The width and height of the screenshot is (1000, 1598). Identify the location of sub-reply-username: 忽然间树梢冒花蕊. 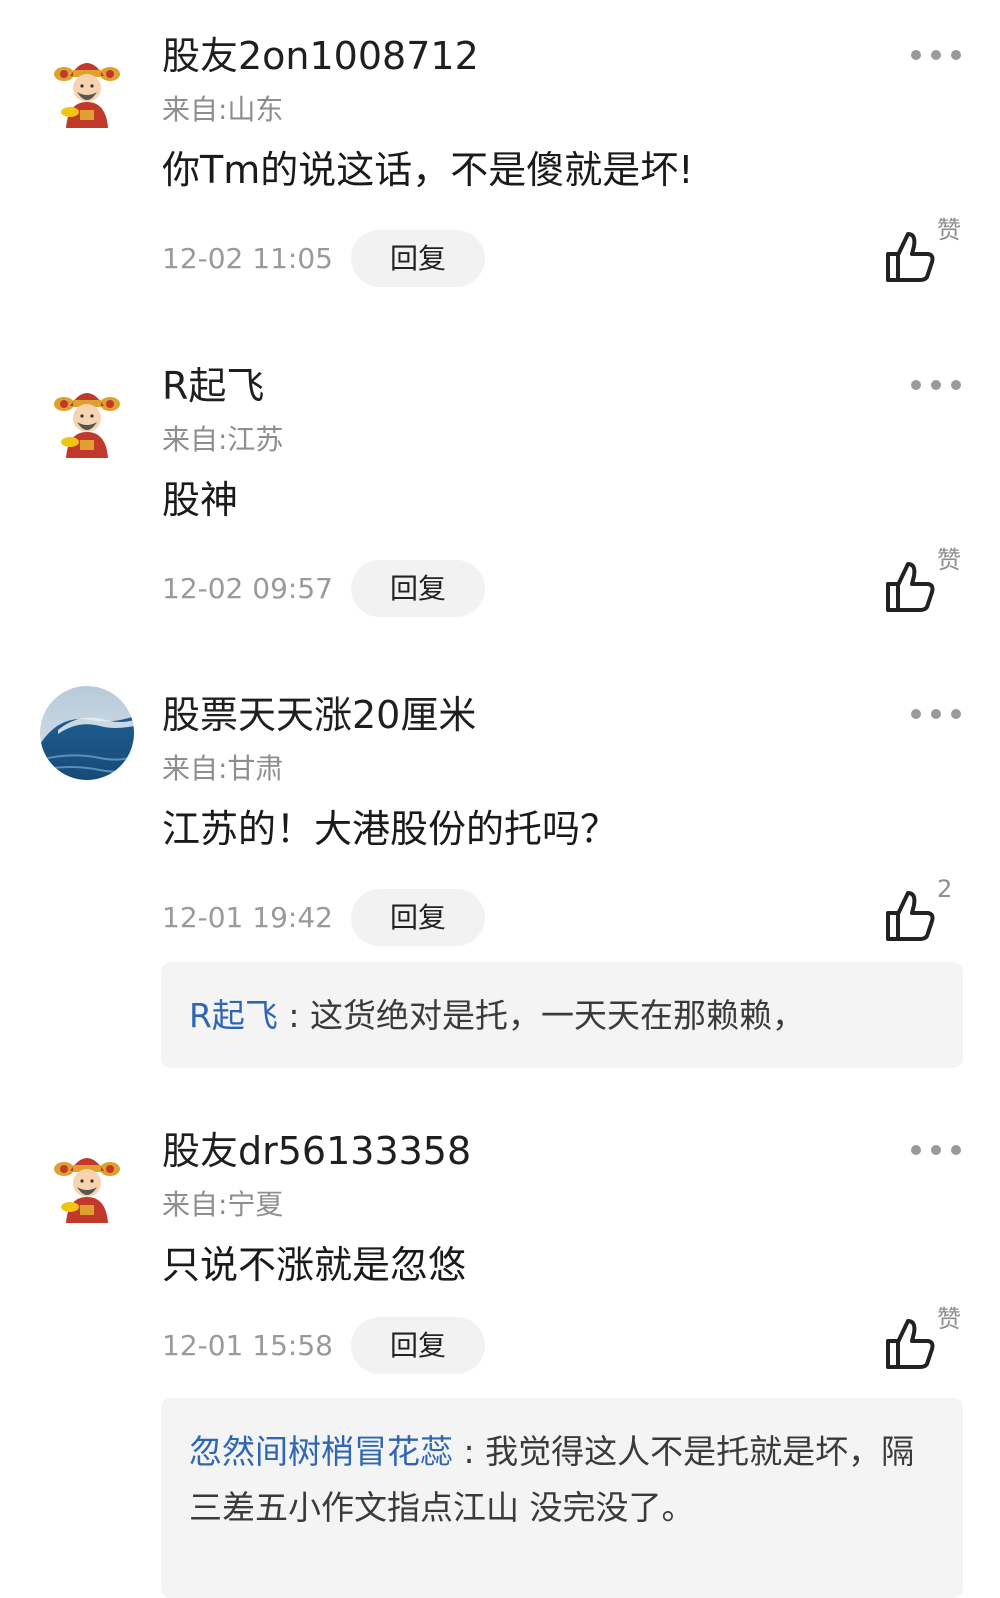
(321, 1451).